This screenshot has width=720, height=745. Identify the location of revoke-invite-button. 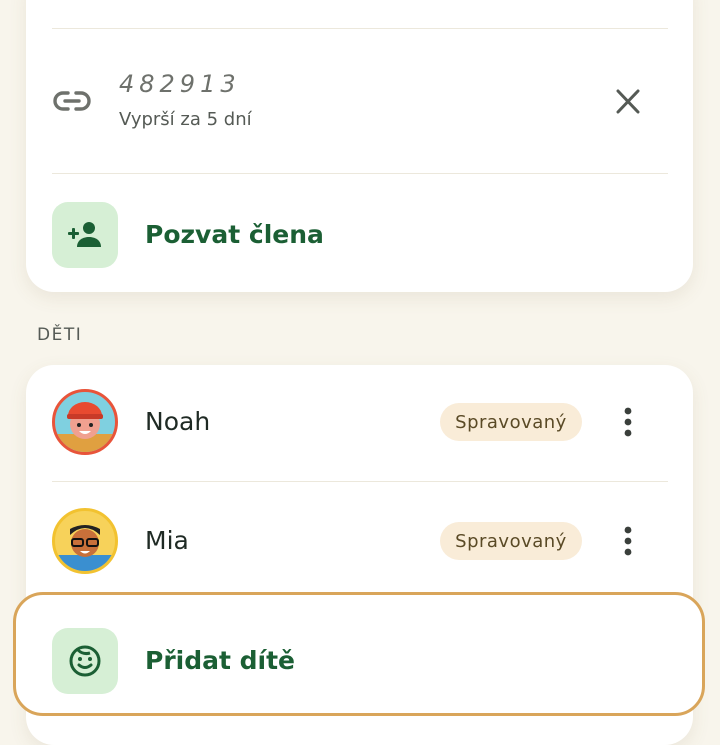
(628, 102).